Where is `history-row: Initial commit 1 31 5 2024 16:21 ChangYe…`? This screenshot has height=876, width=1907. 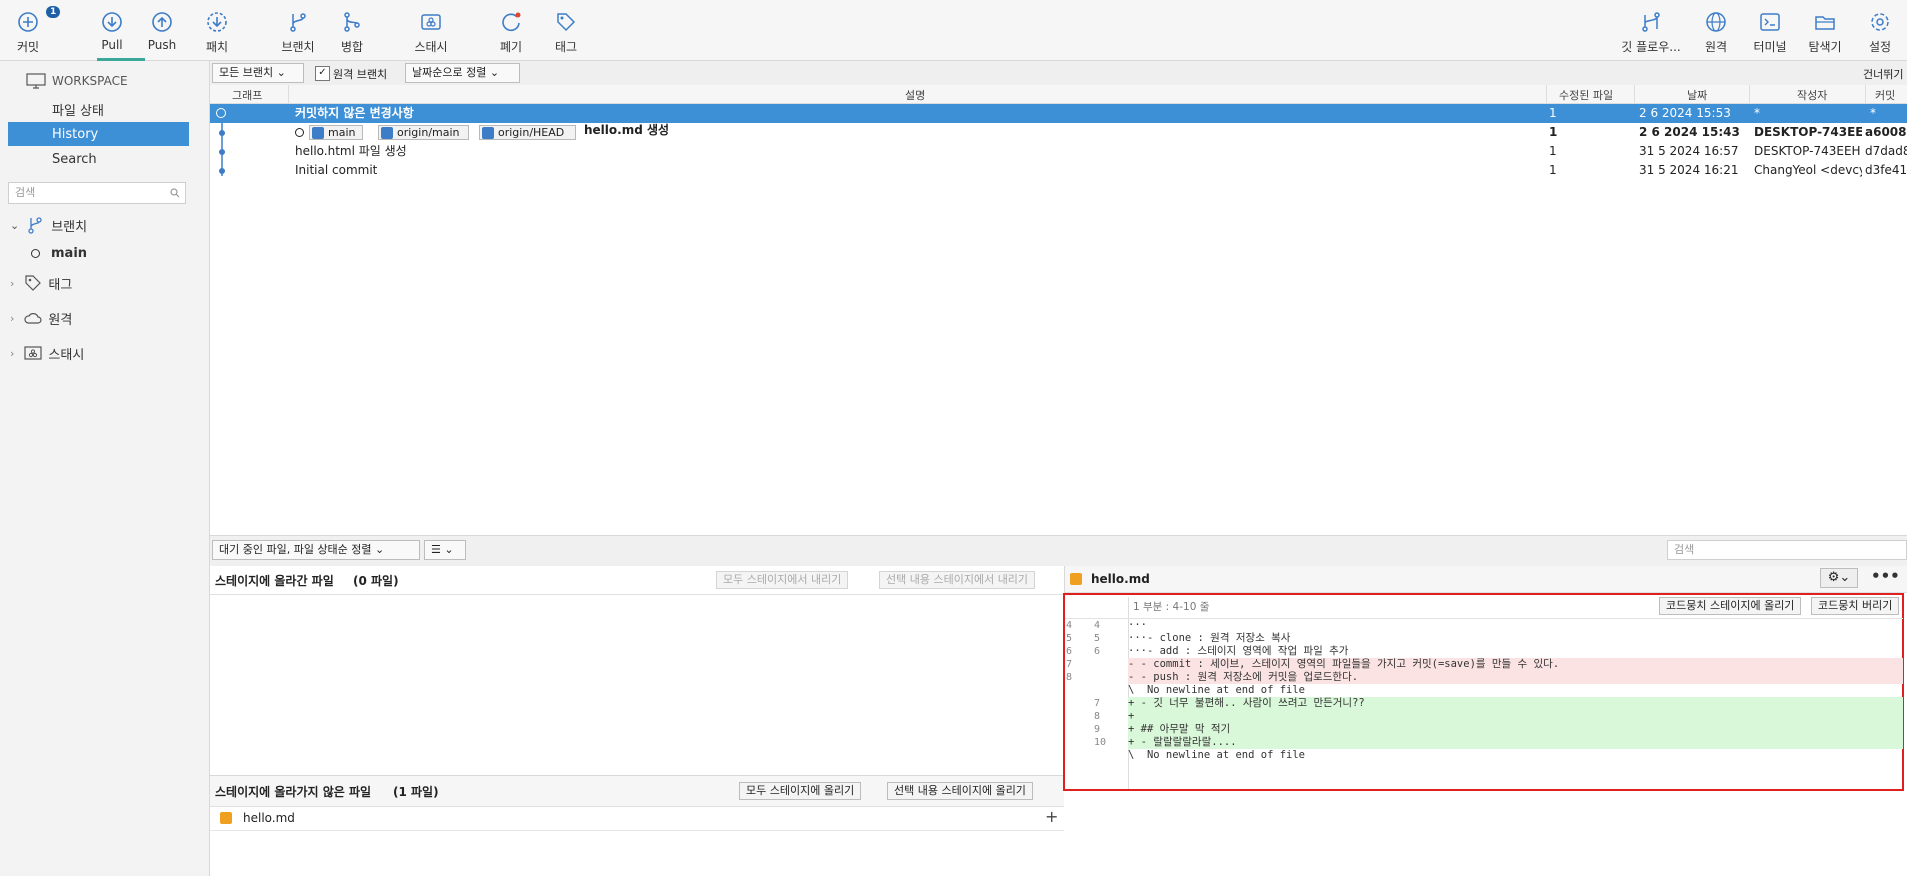
history-row: Initial commit 1 31 5 2024 16:21 ChangYe… is located at coordinates (1058, 170).